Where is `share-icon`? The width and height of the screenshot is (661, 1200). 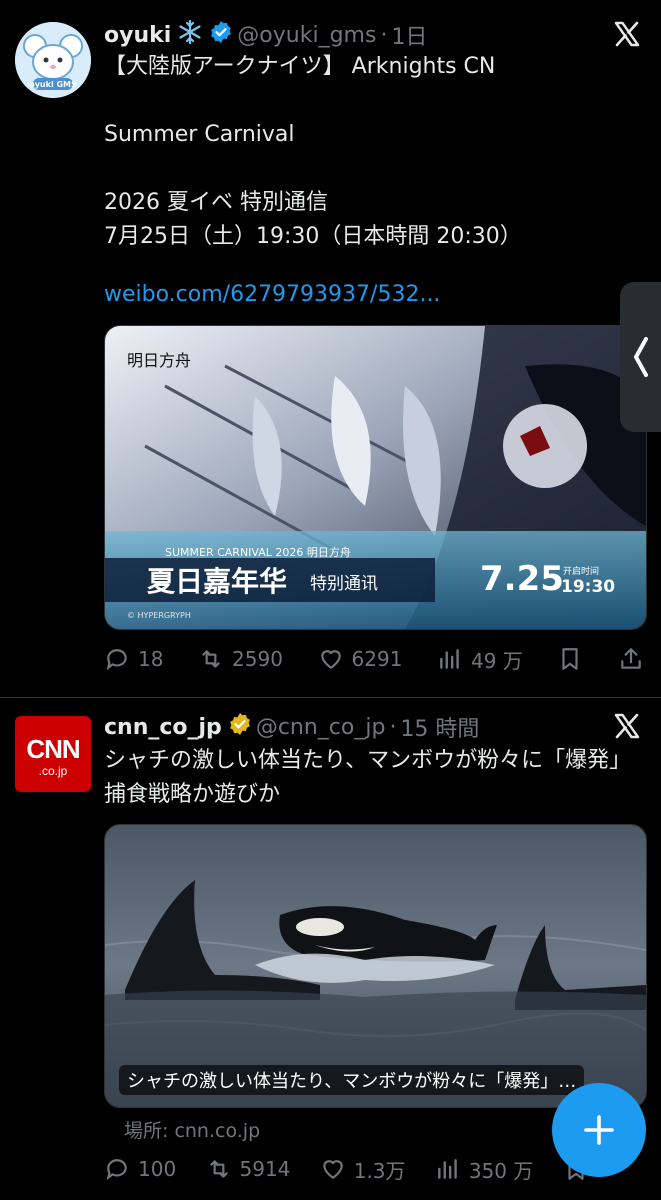
share-icon is located at coordinates (631, 658).